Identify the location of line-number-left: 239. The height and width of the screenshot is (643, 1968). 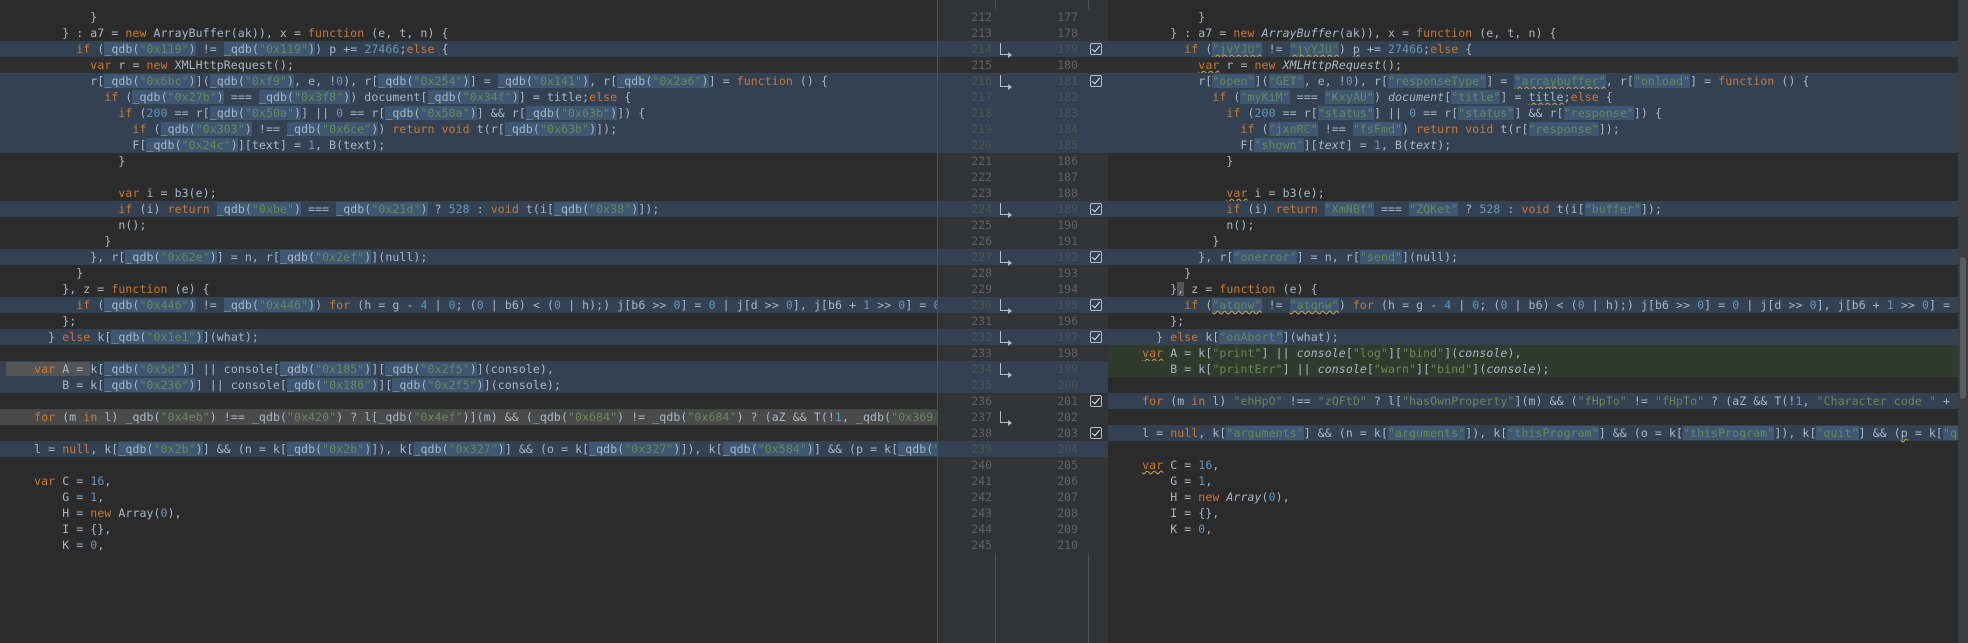
(981, 449).